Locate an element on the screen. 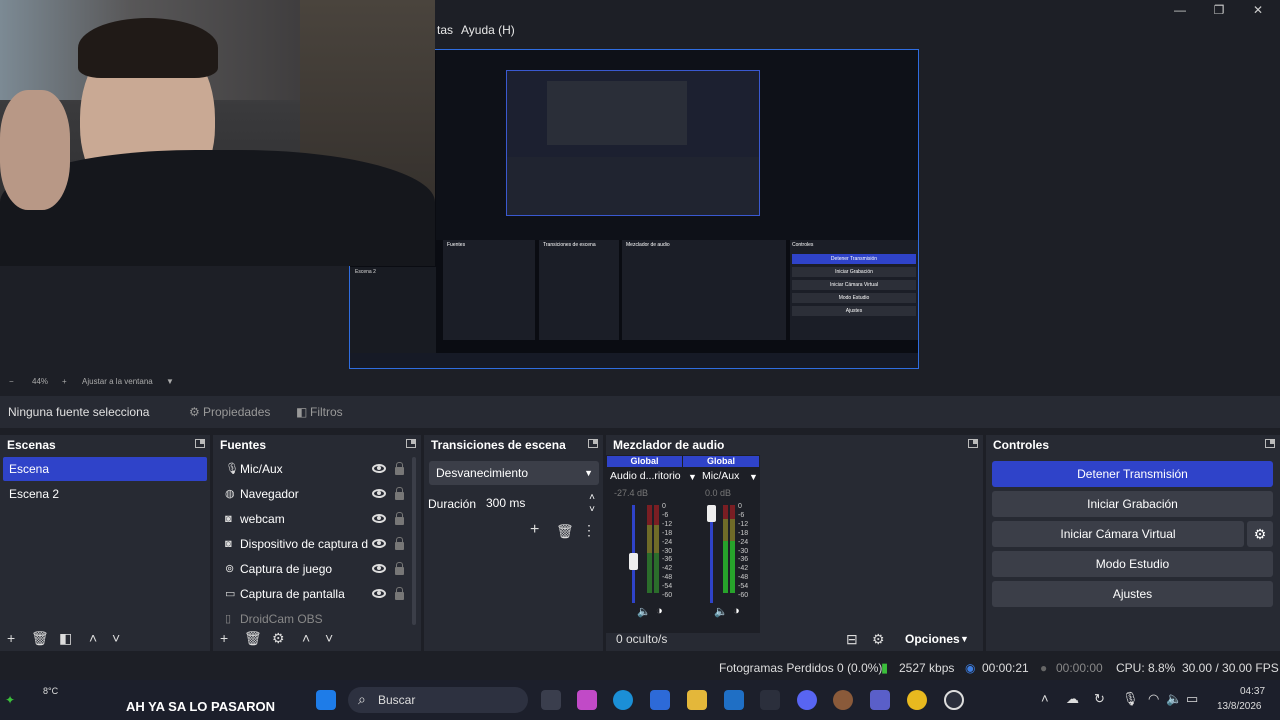 The image size is (1280, 720). fit-to-window: Ajustar a la ventana is located at coordinates (117, 381).